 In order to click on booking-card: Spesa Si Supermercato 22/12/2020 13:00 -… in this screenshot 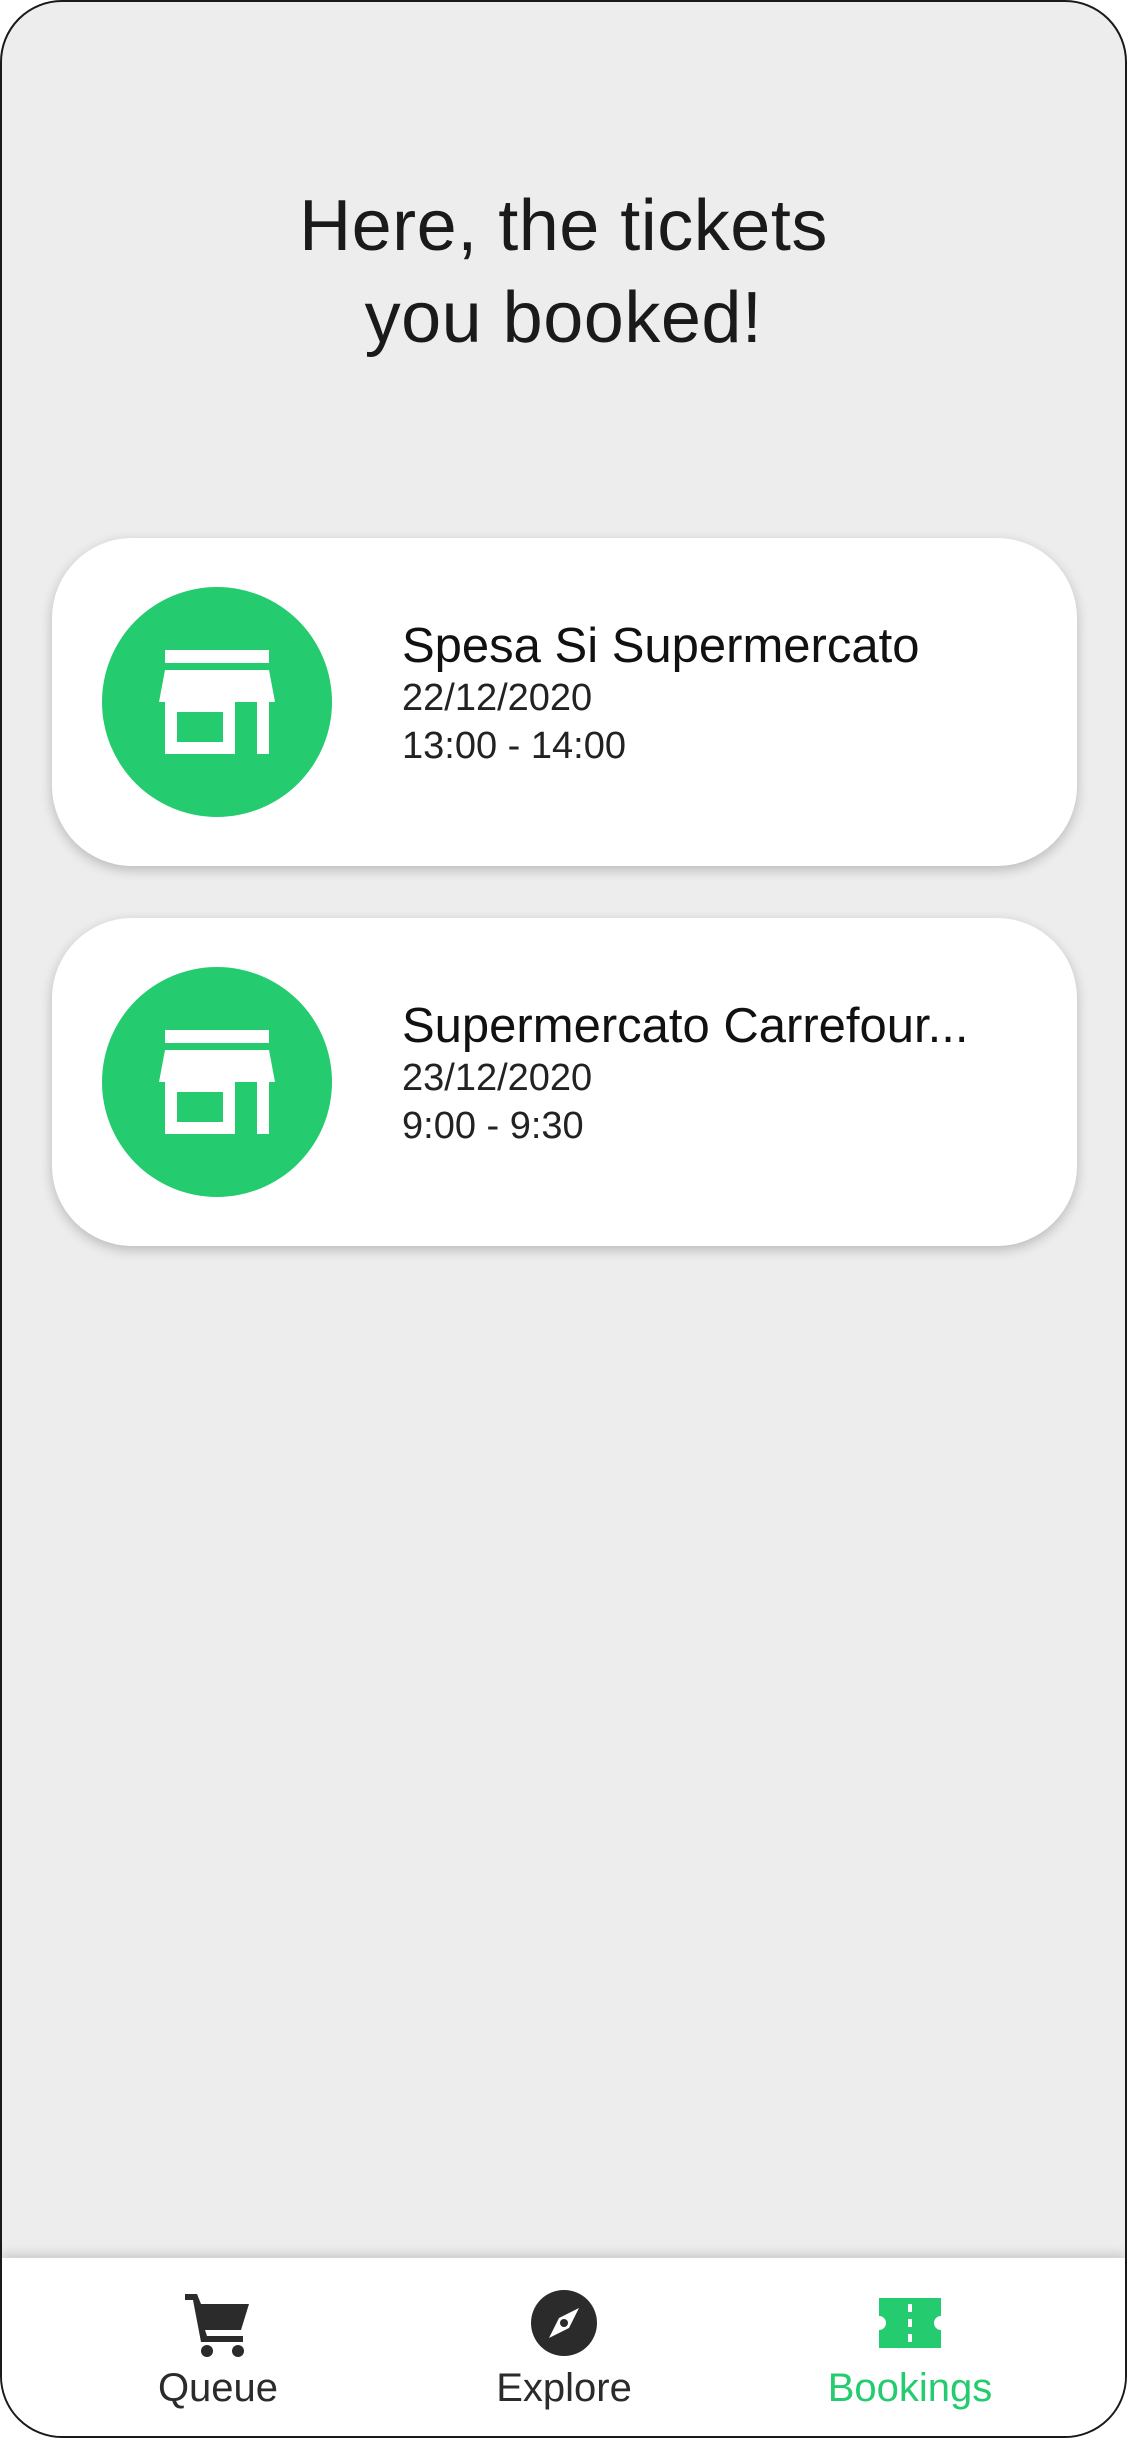, I will do `click(564, 702)`.